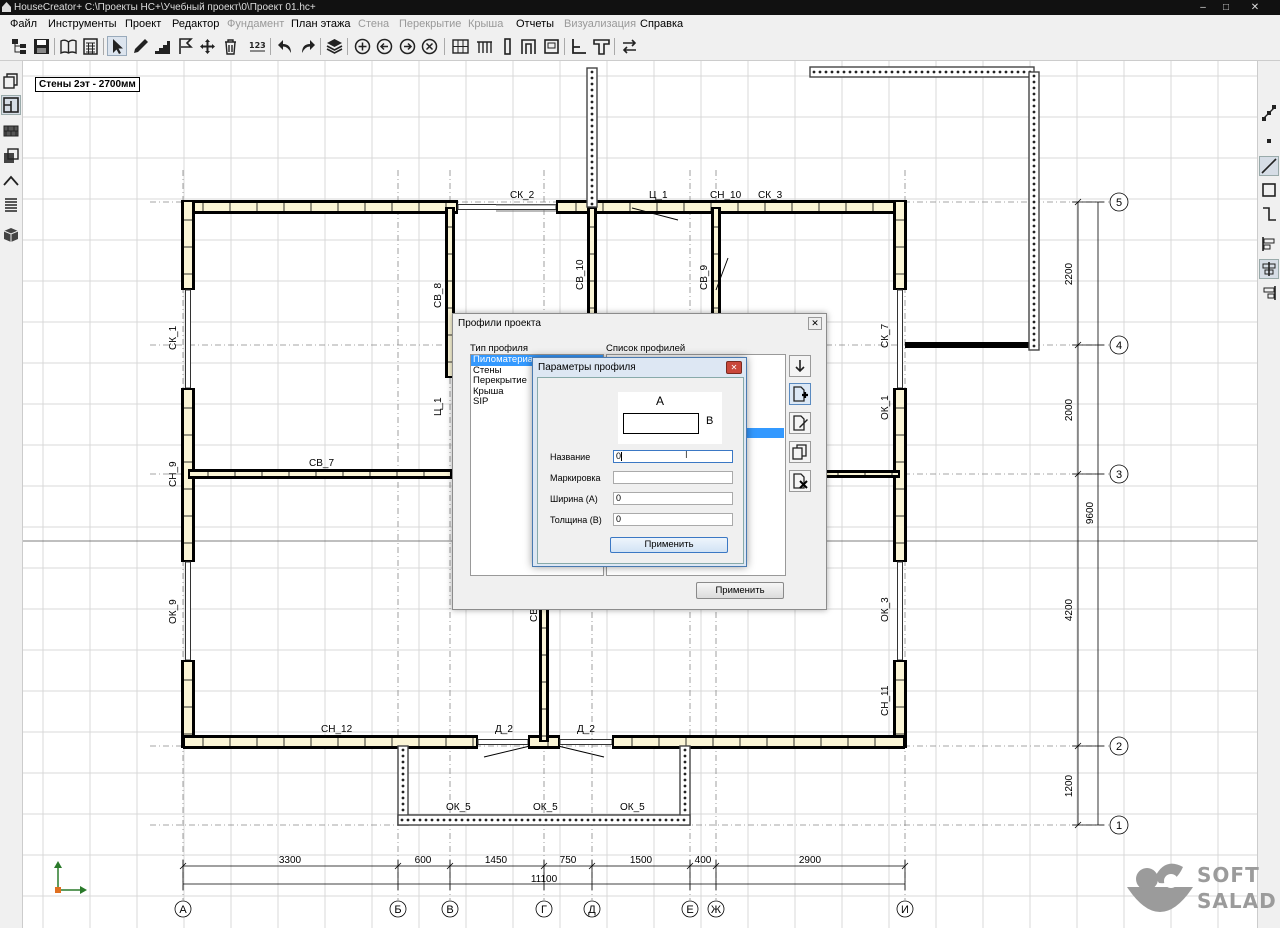 Image resolution: width=1280 pixels, height=928 pixels. Describe the element at coordinates (600, 24) in the screenshot. I see `menu-visualization: Визуализация` at that location.